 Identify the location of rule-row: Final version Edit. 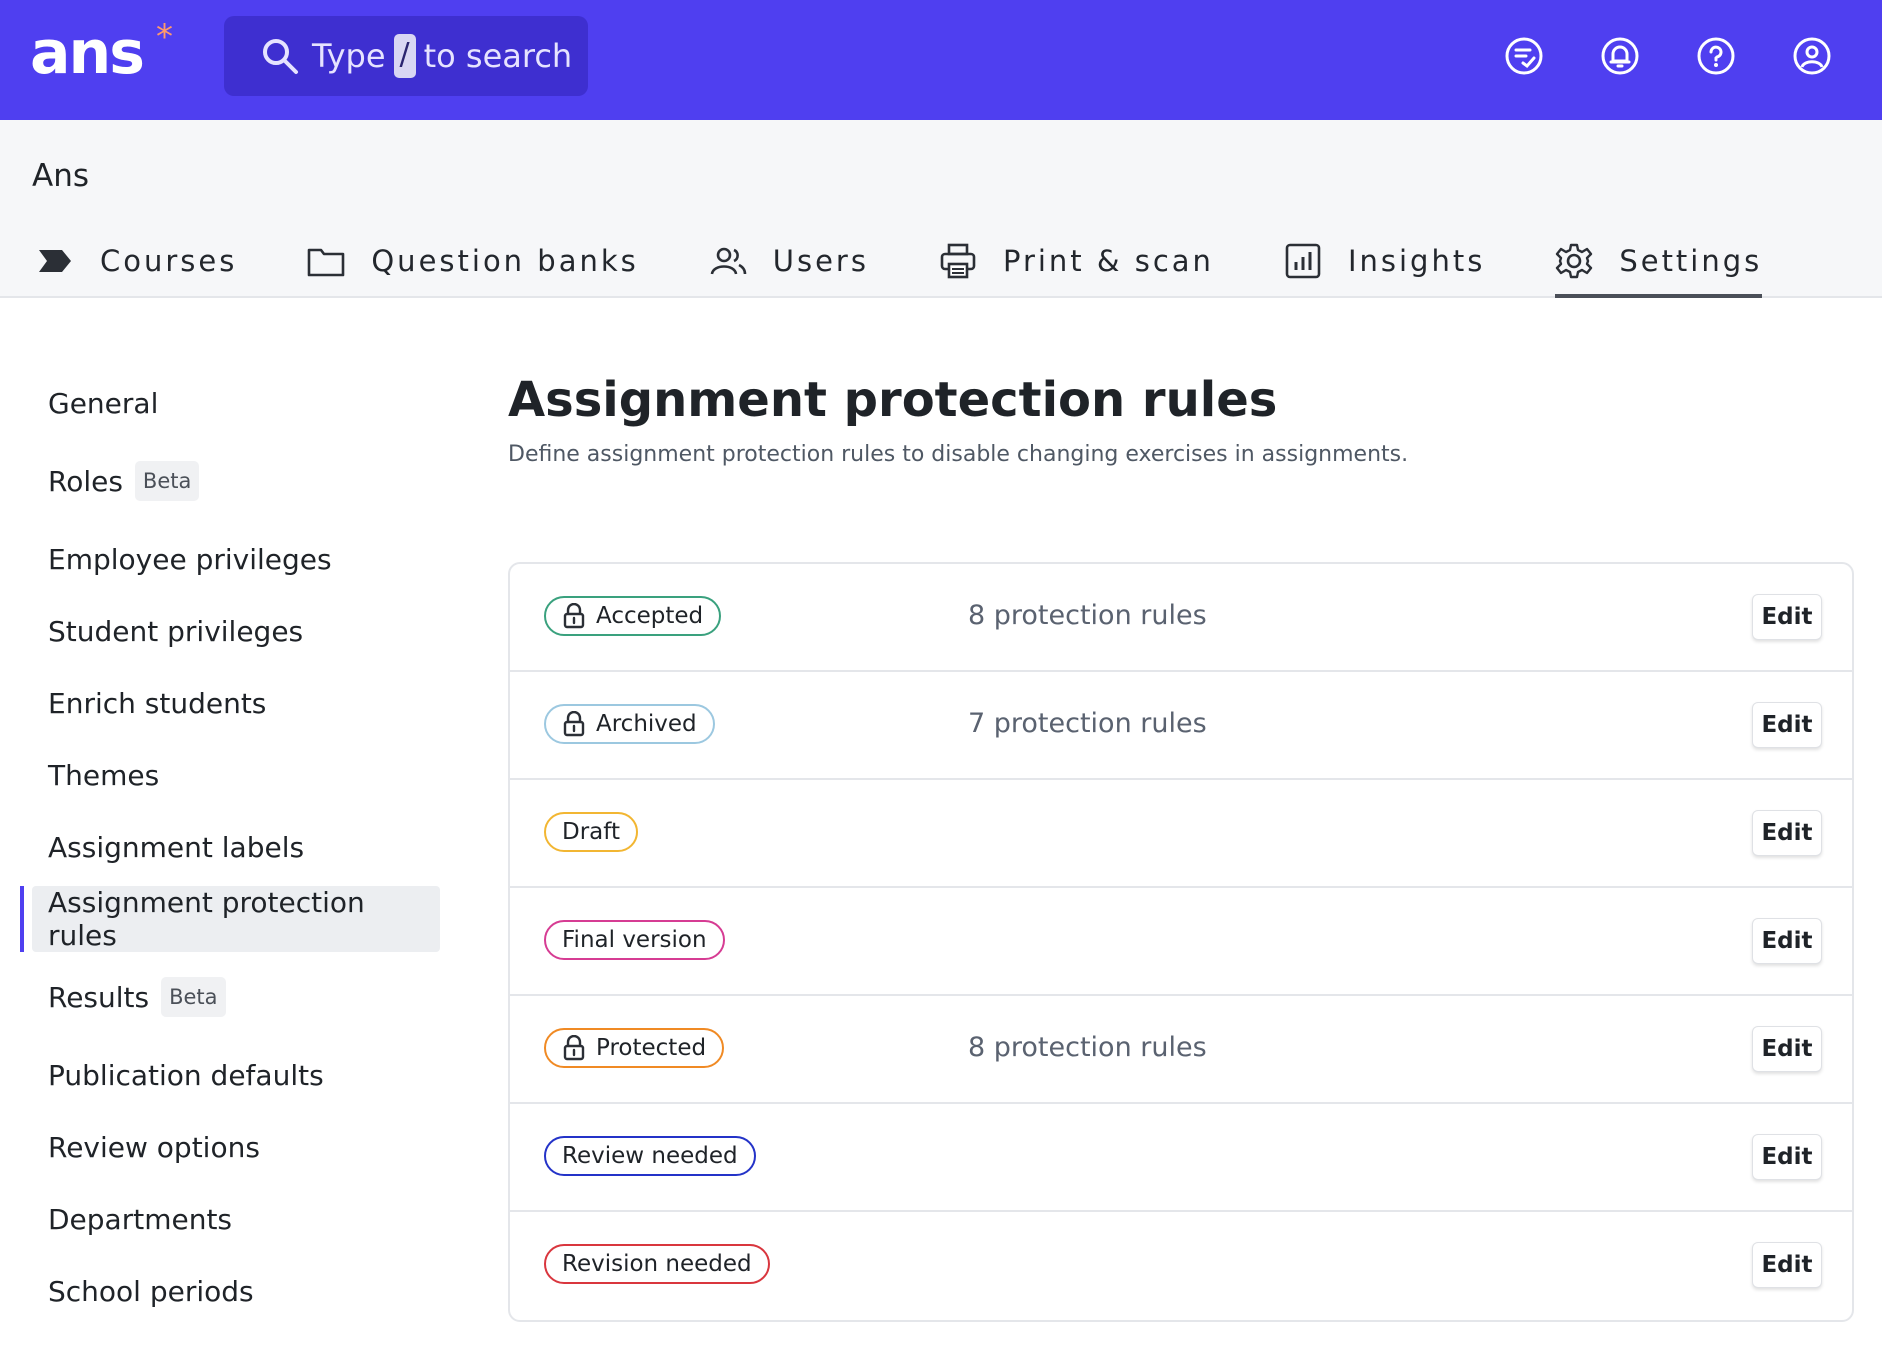
(1181, 942).